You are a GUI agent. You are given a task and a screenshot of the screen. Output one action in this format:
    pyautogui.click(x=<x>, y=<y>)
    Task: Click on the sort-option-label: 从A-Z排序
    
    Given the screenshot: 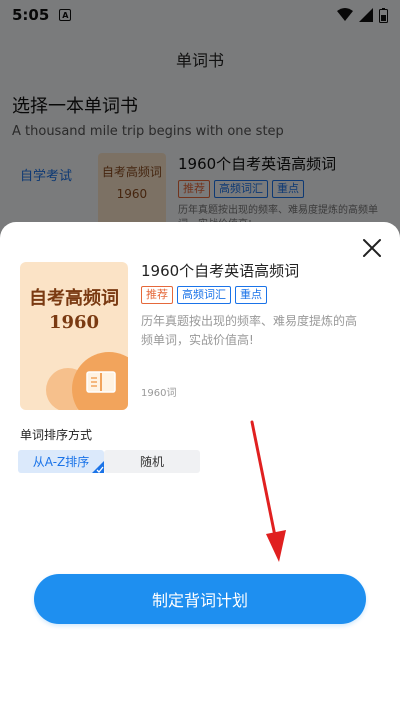 What is the action you would take?
    pyautogui.click(x=61, y=462)
    